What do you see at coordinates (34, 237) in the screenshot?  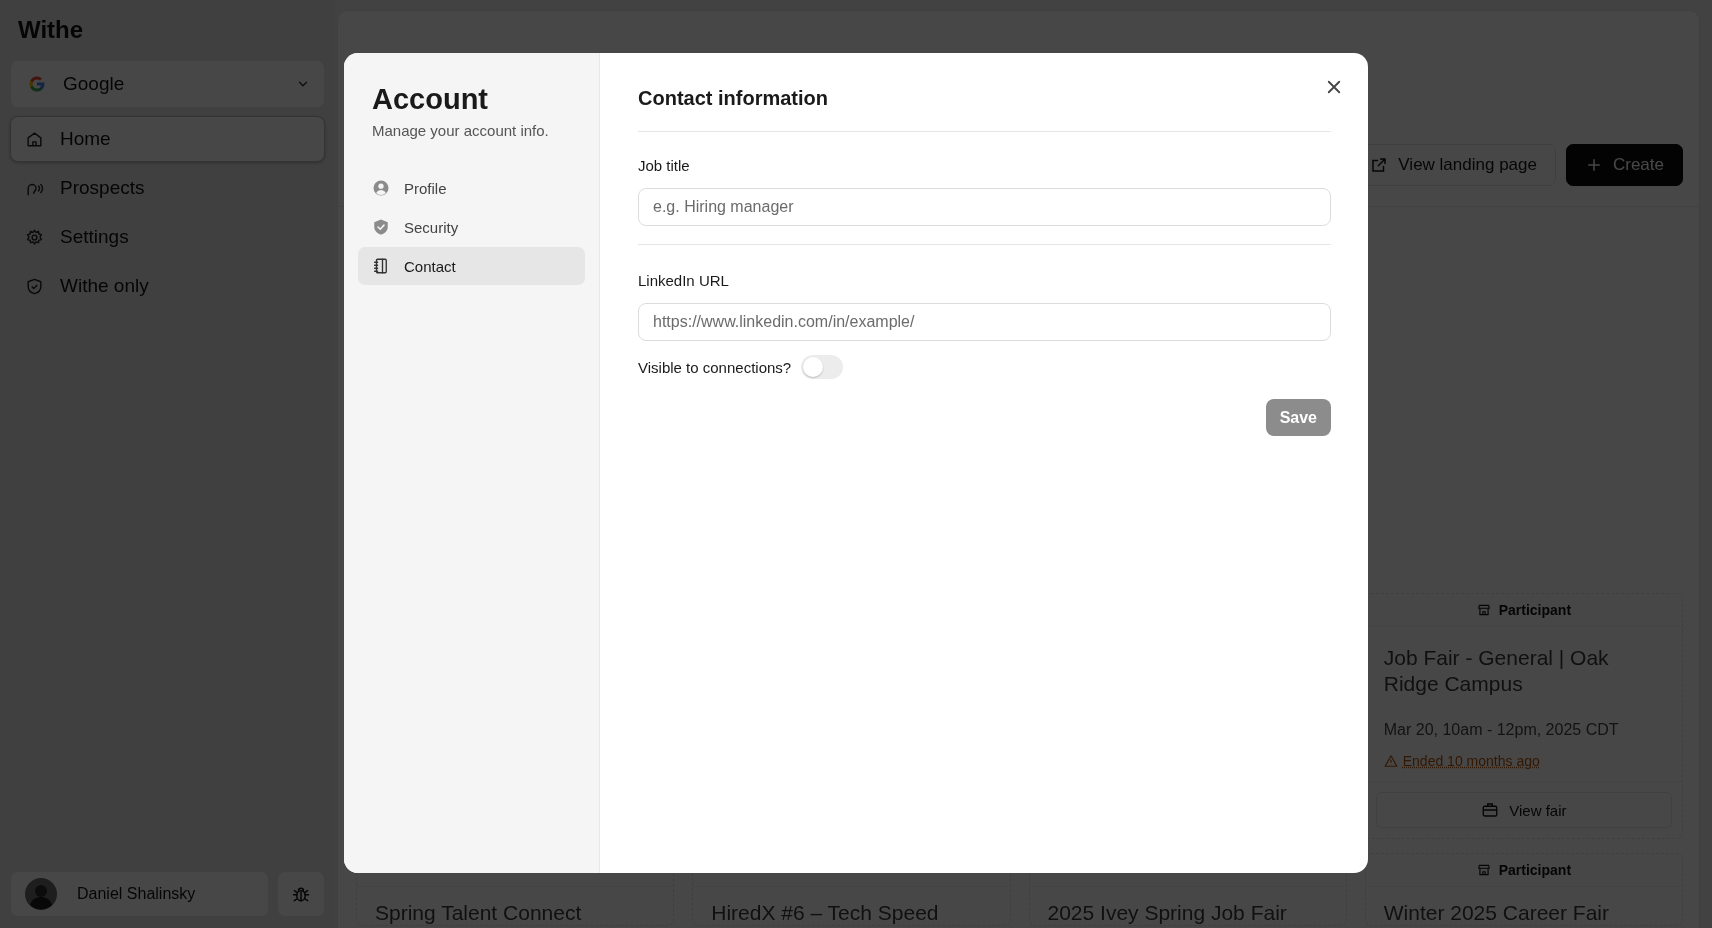 I see `settings-icon` at bounding box center [34, 237].